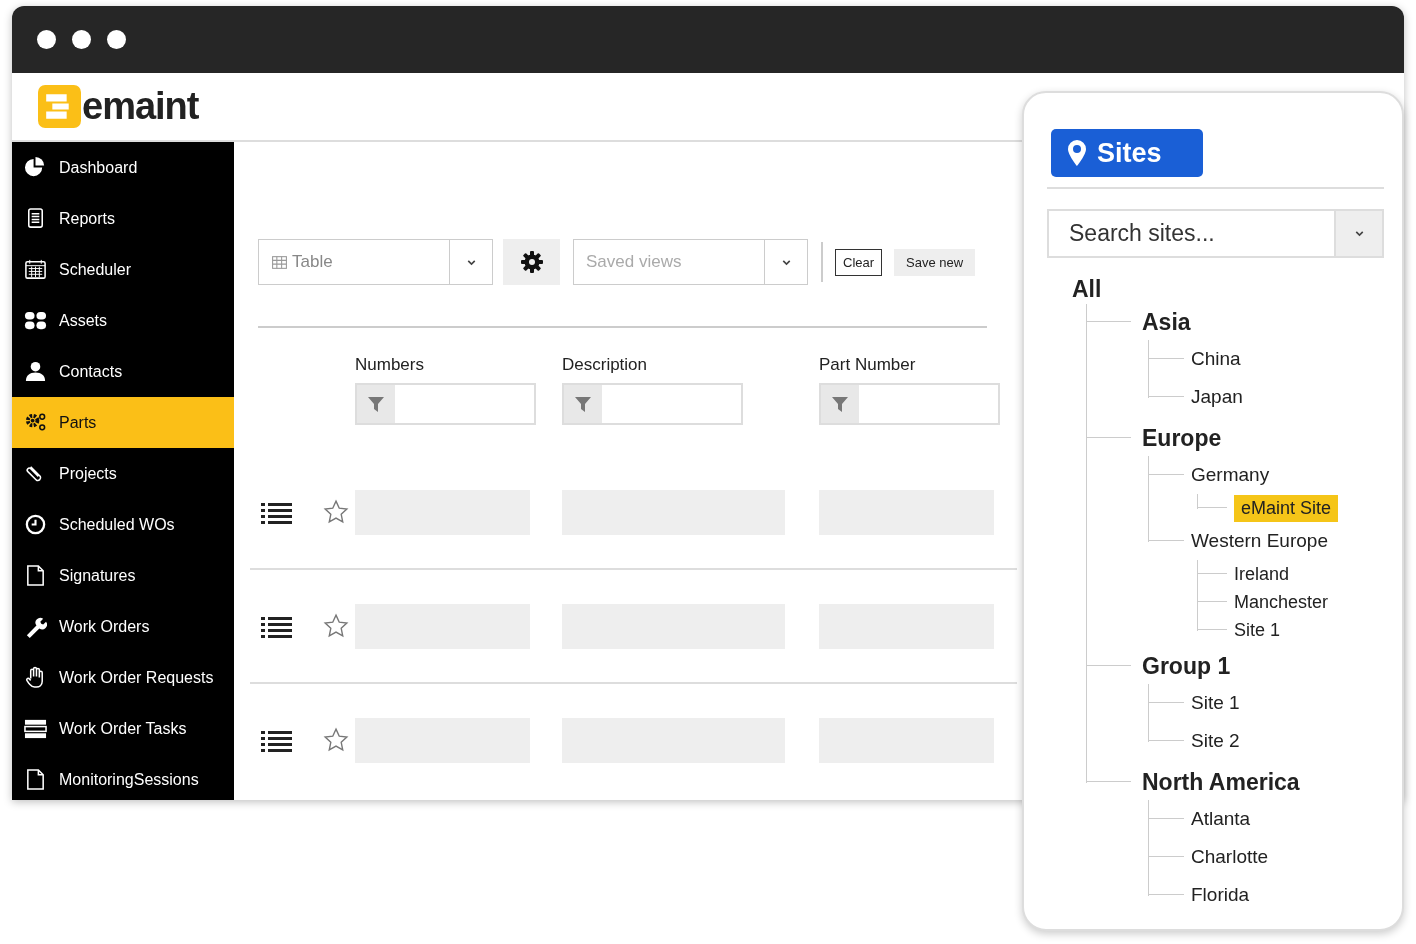 The height and width of the screenshot is (944, 1416). I want to click on table-icon, so click(279, 262).